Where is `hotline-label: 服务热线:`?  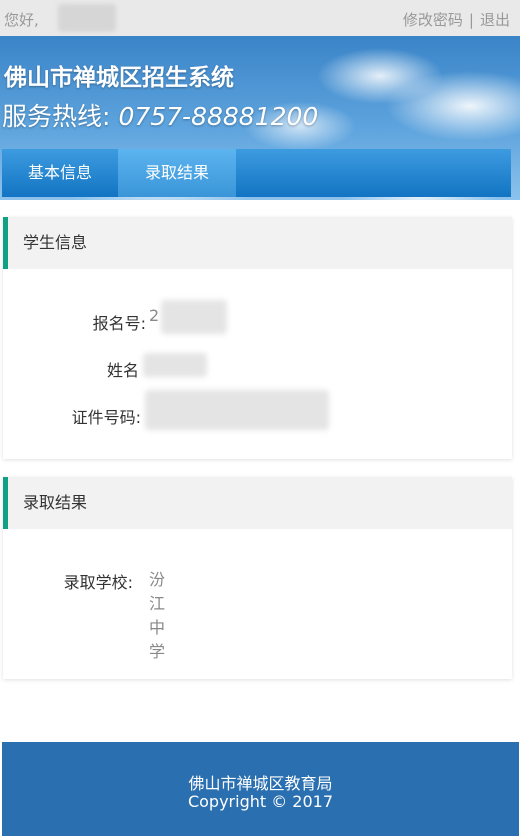
hotline-label: 服务热线: is located at coordinates (56, 116).